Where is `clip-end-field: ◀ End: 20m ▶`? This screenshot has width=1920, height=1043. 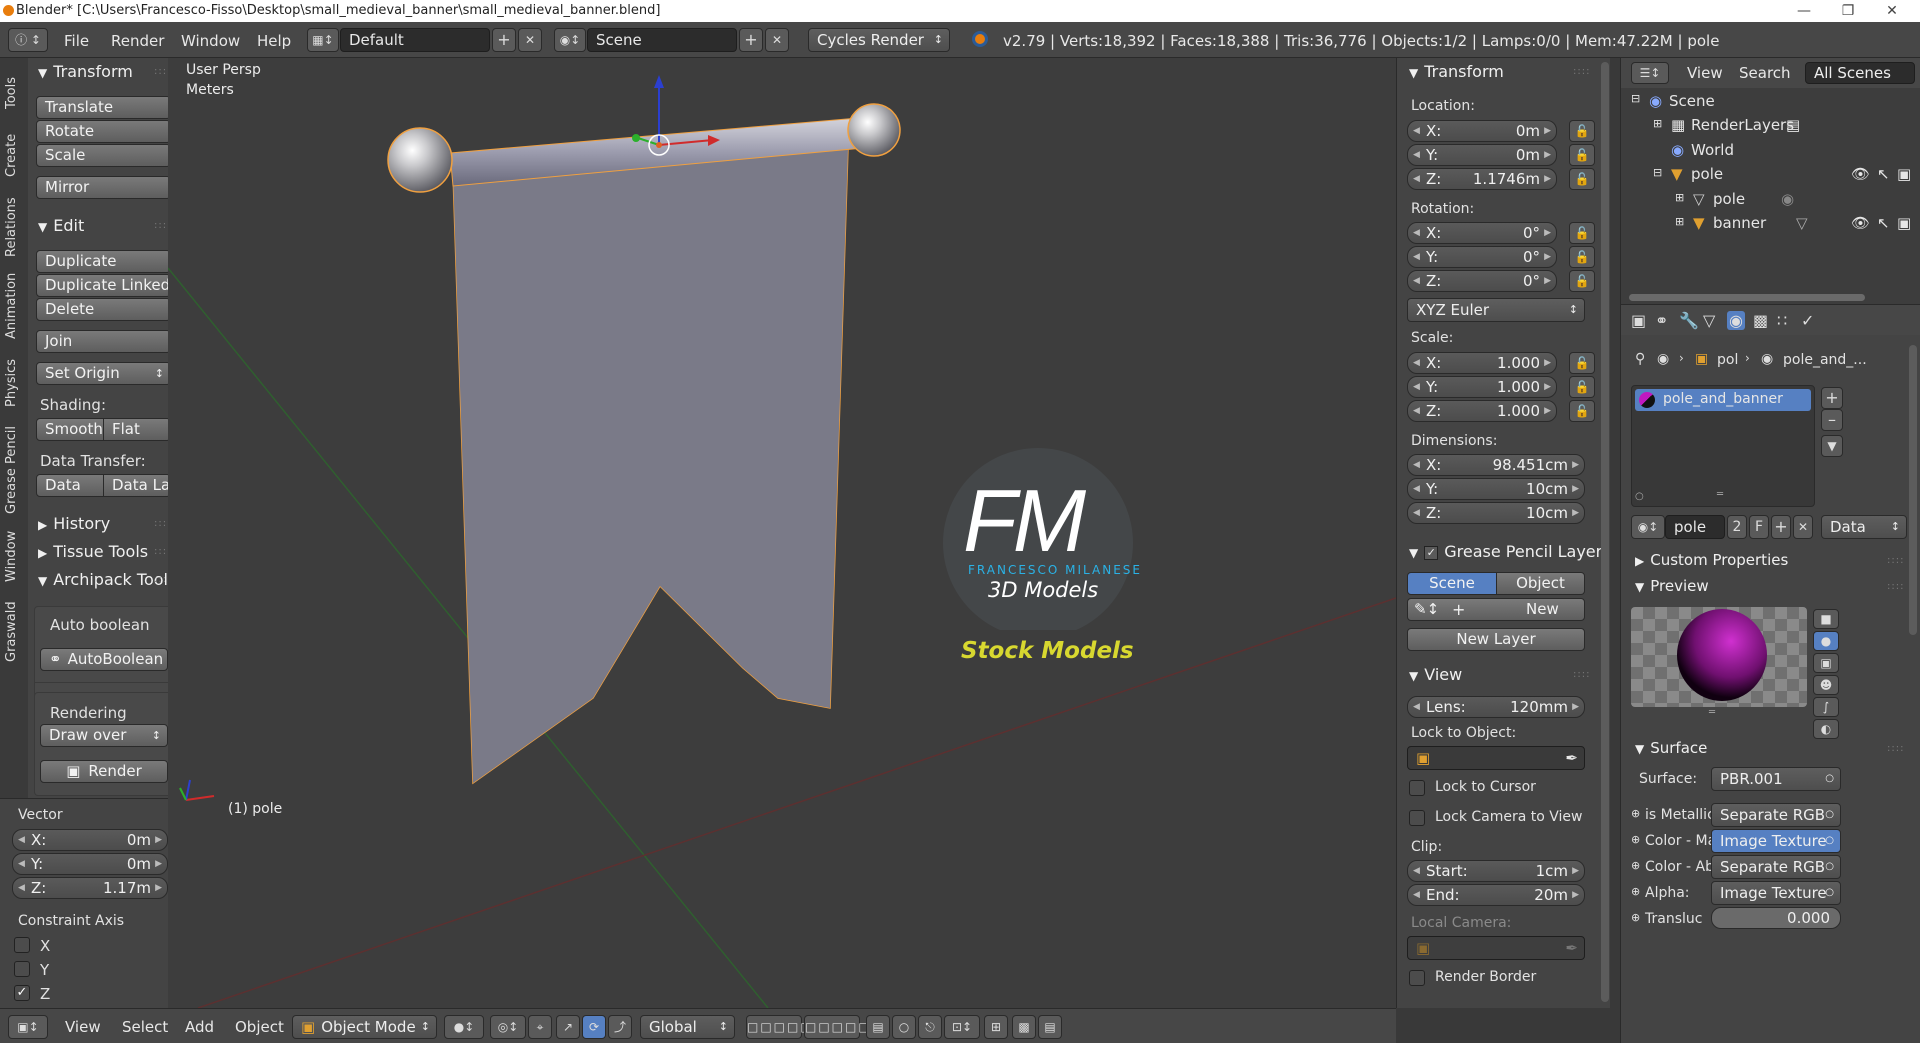
clip-end-field: ◀ End: 20m ▶ is located at coordinates (1496, 895).